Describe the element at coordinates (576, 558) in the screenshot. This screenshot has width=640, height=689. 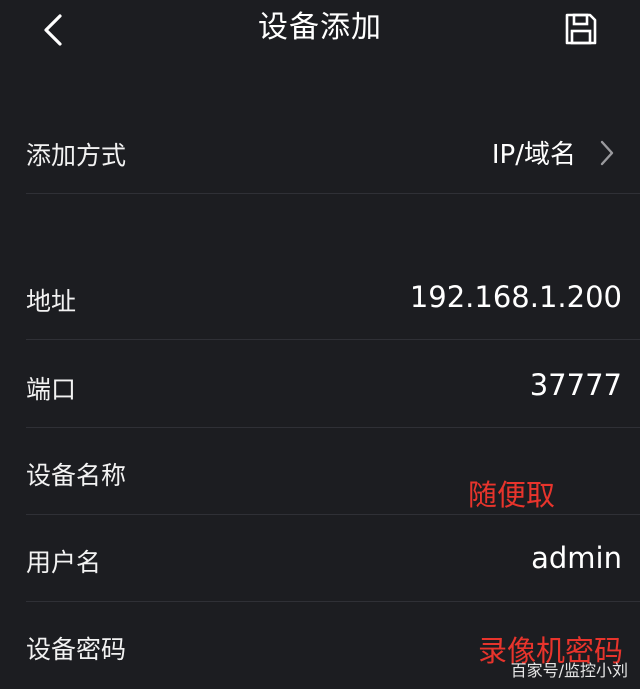
I see `username-input: admin` at that location.